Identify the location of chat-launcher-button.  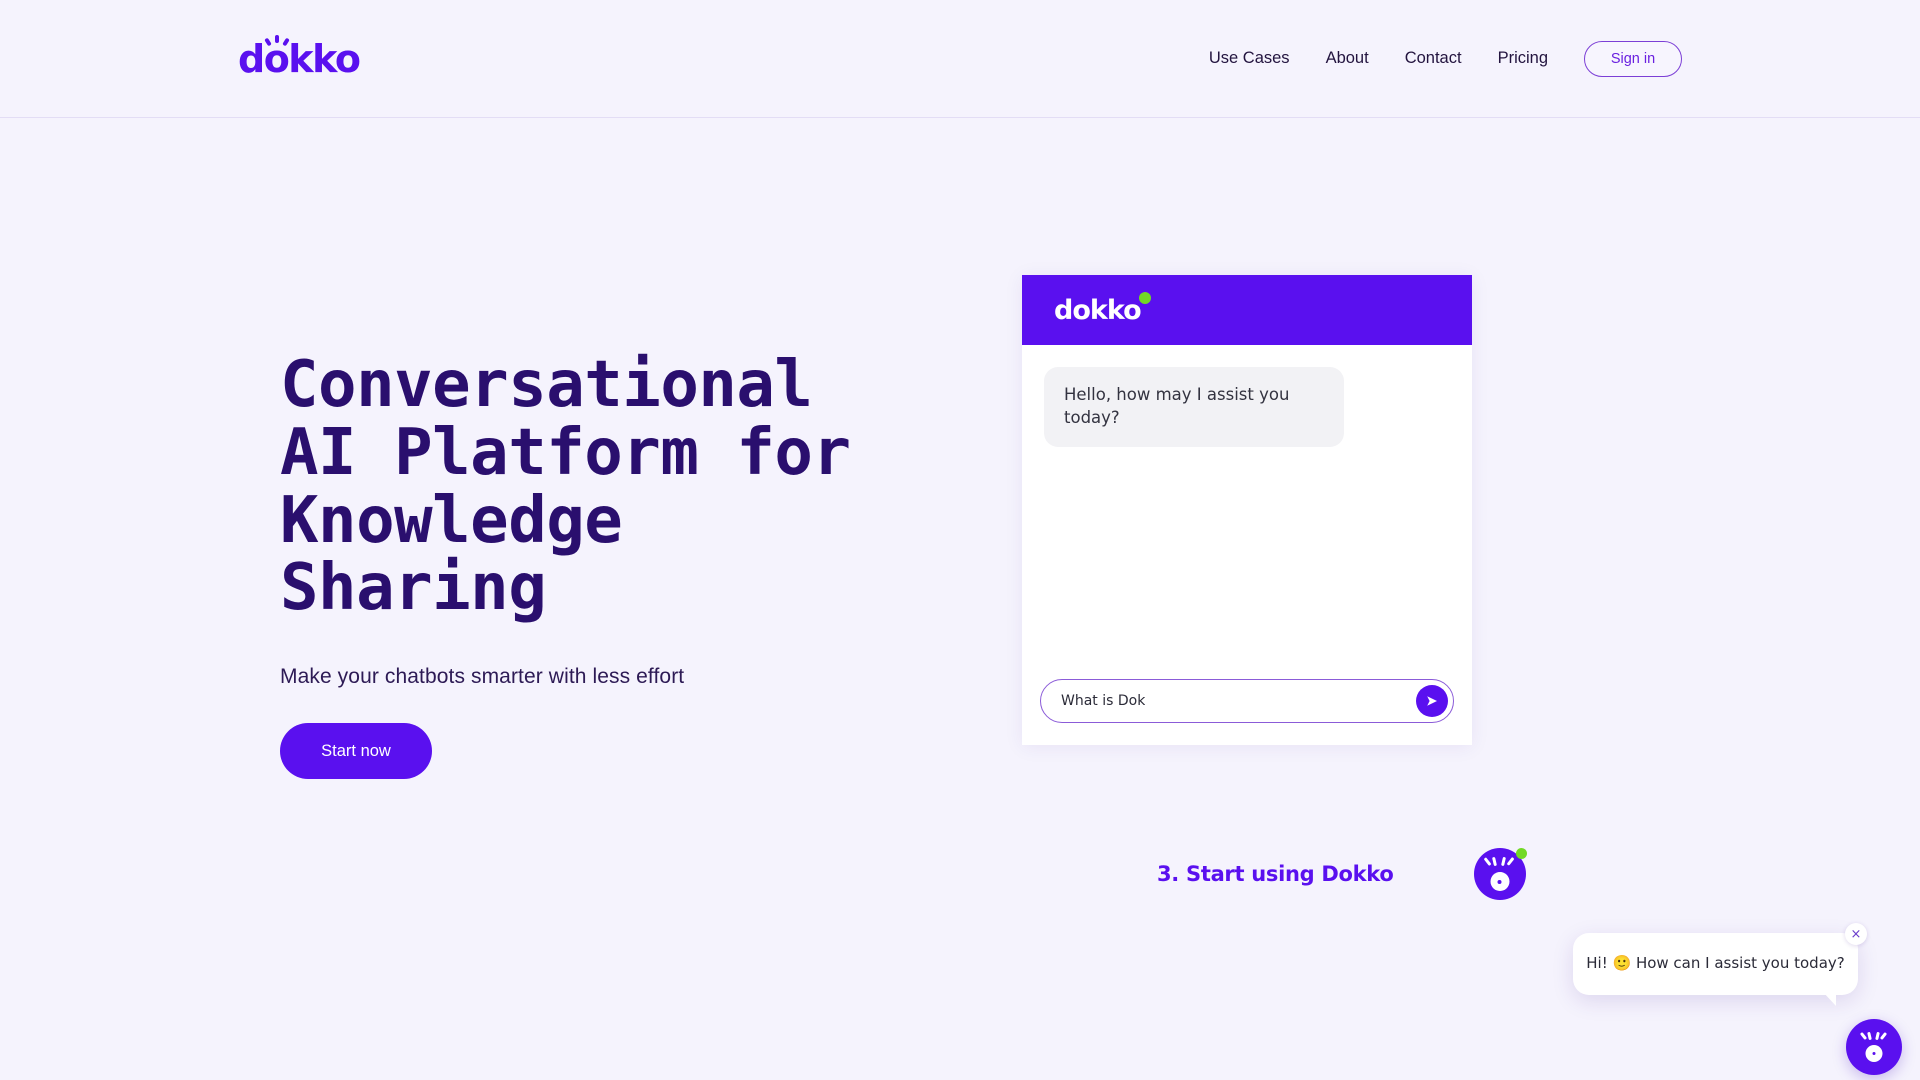
(1874, 1047).